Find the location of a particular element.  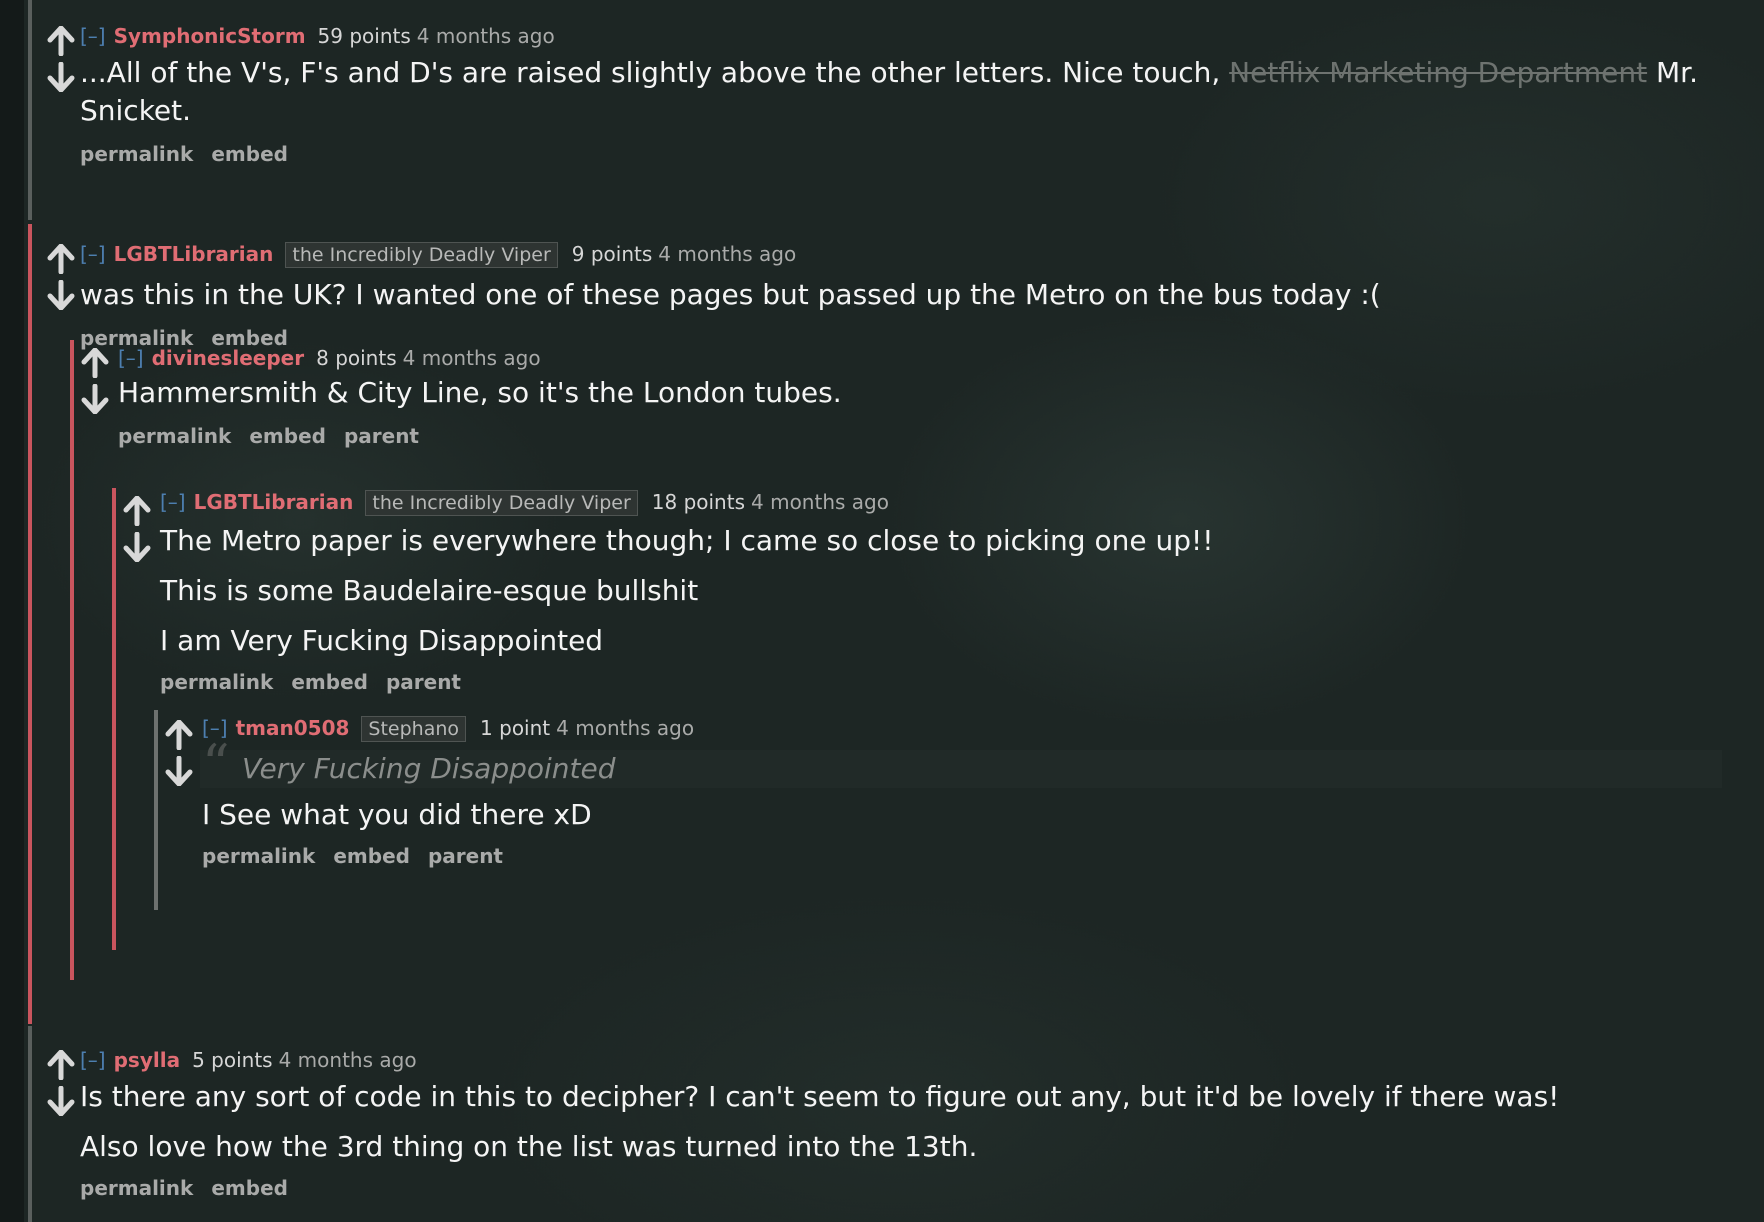

comment-score: 18 points is located at coordinates (698, 502).